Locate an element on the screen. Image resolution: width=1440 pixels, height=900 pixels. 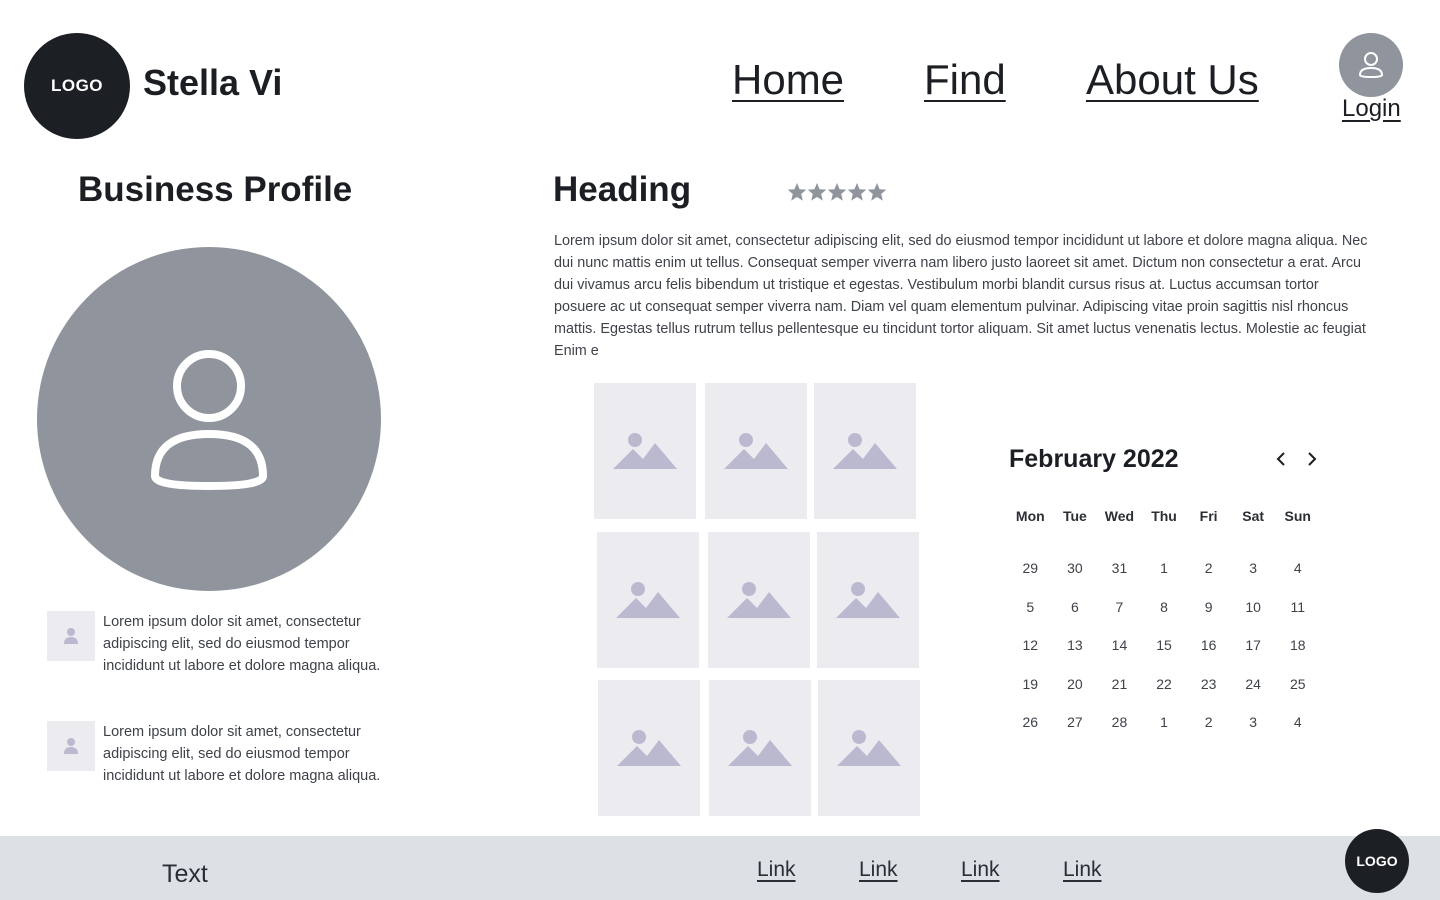
calendar-day: 5 is located at coordinates (1030, 607).